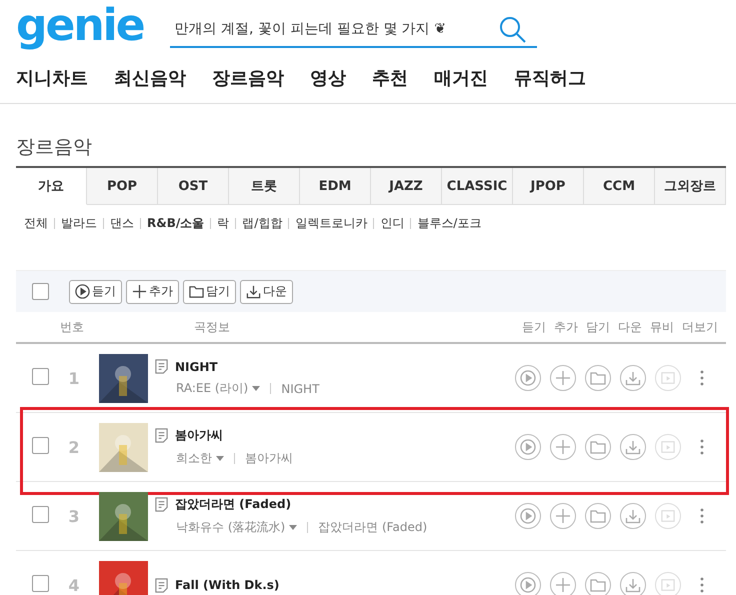 The width and height of the screenshot is (736, 595). Describe the element at coordinates (406, 186) in the screenshot. I see `genre-tab: JAZZ` at that location.